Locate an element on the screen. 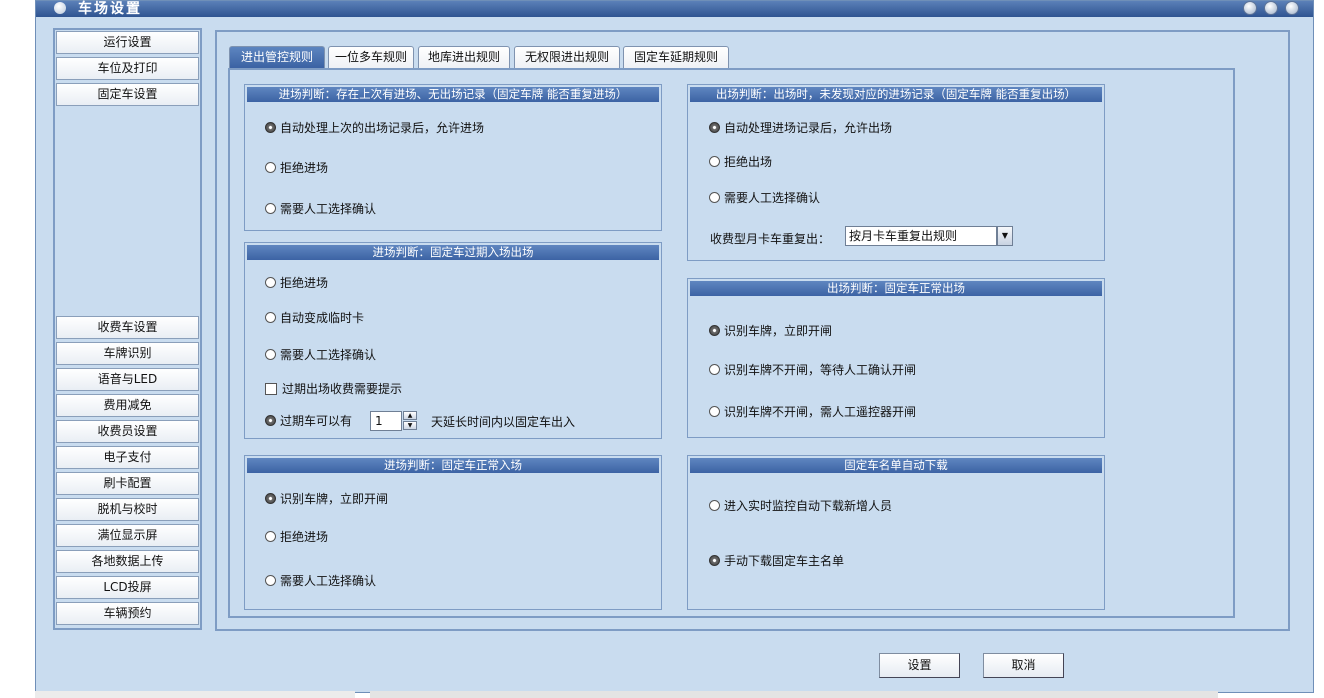 The height and width of the screenshot is (698, 1324). group-entry-normal: 进场判断：固定车正常入场 识别车牌，立即开闸 拒绝进场 需要人工选择确认 is located at coordinates (453, 532).